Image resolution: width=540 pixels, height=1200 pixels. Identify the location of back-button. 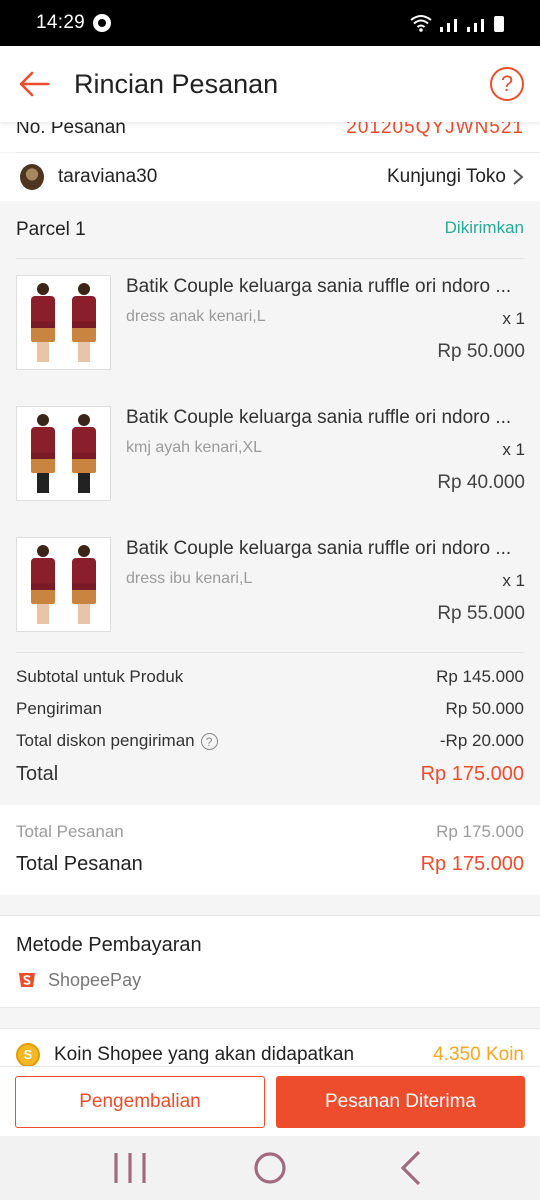
(34, 84).